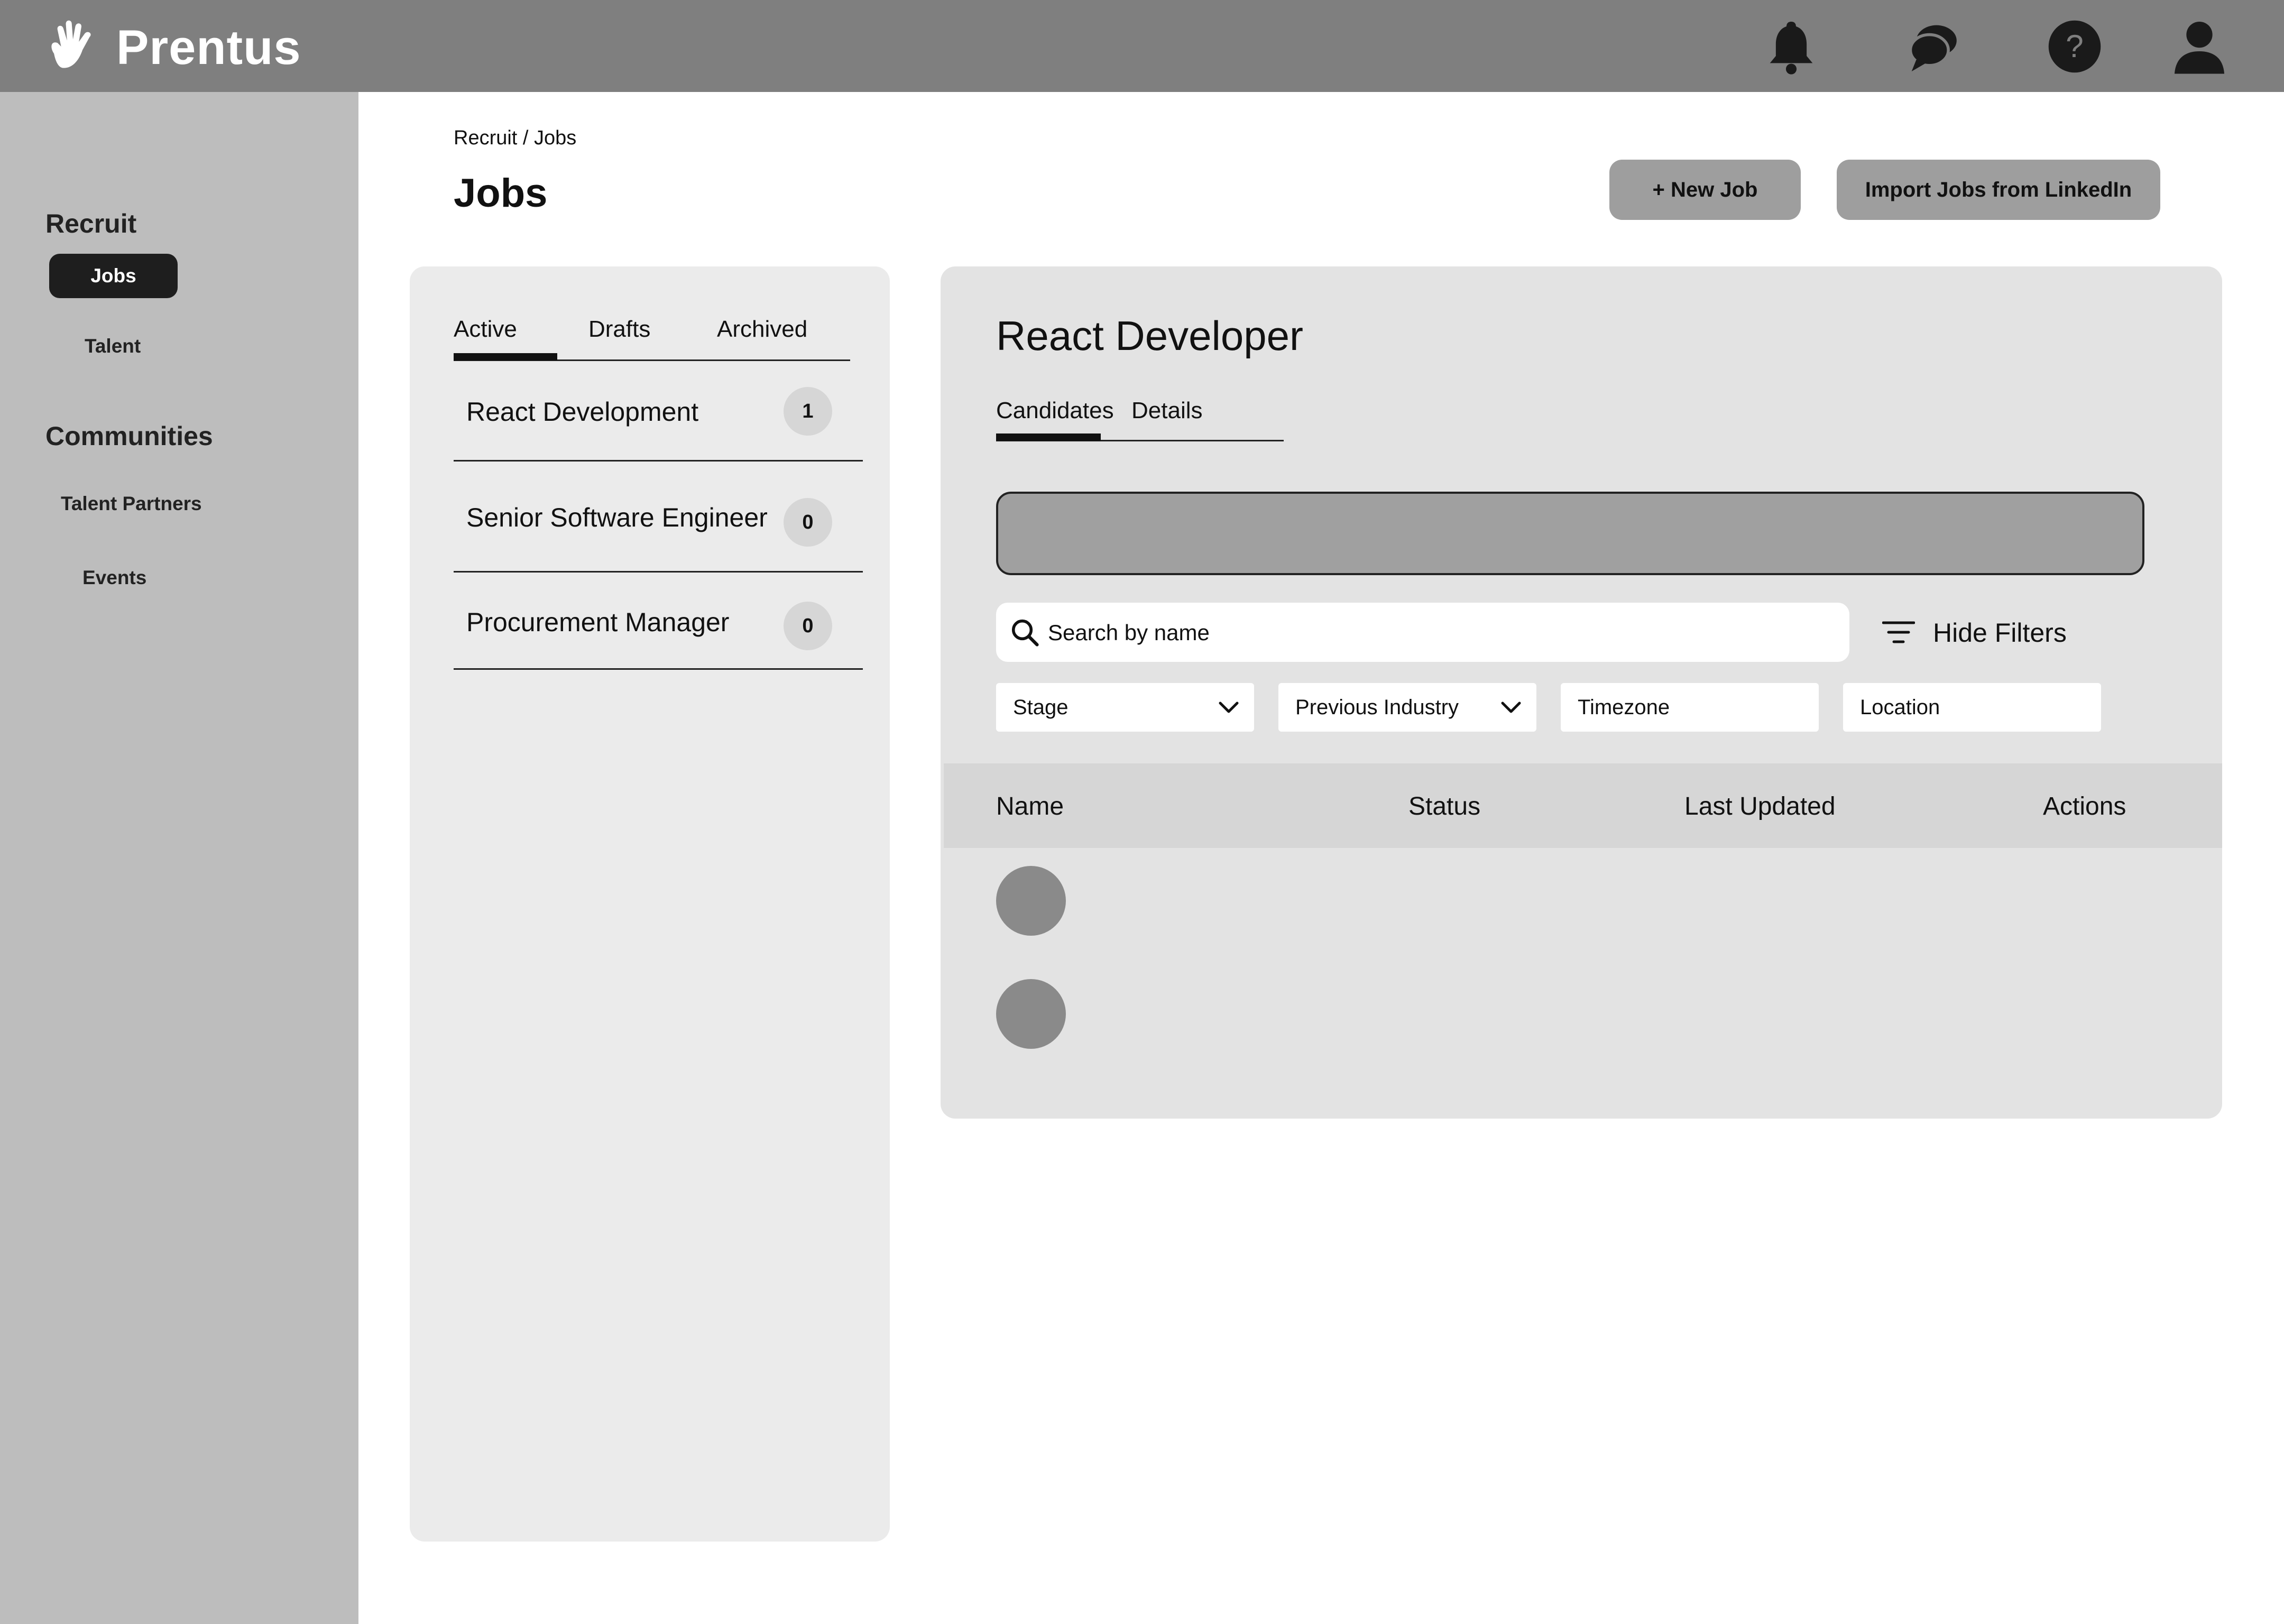 The width and height of the screenshot is (2284, 1624). Describe the element at coordinates (2084, 807) in the screenshot. I see `column-header-actions: Actions` at that location.